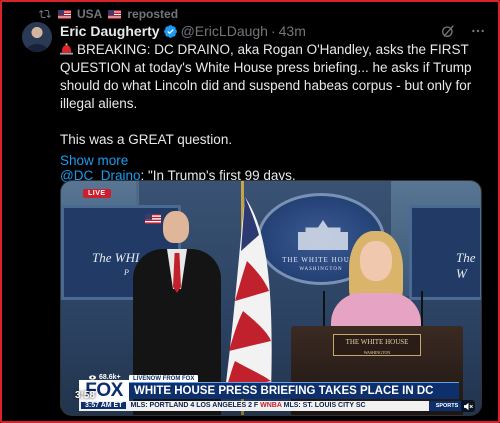 The width and height of the screenshot is (500, 423). I want to click on american-flag, so click(248, 294).